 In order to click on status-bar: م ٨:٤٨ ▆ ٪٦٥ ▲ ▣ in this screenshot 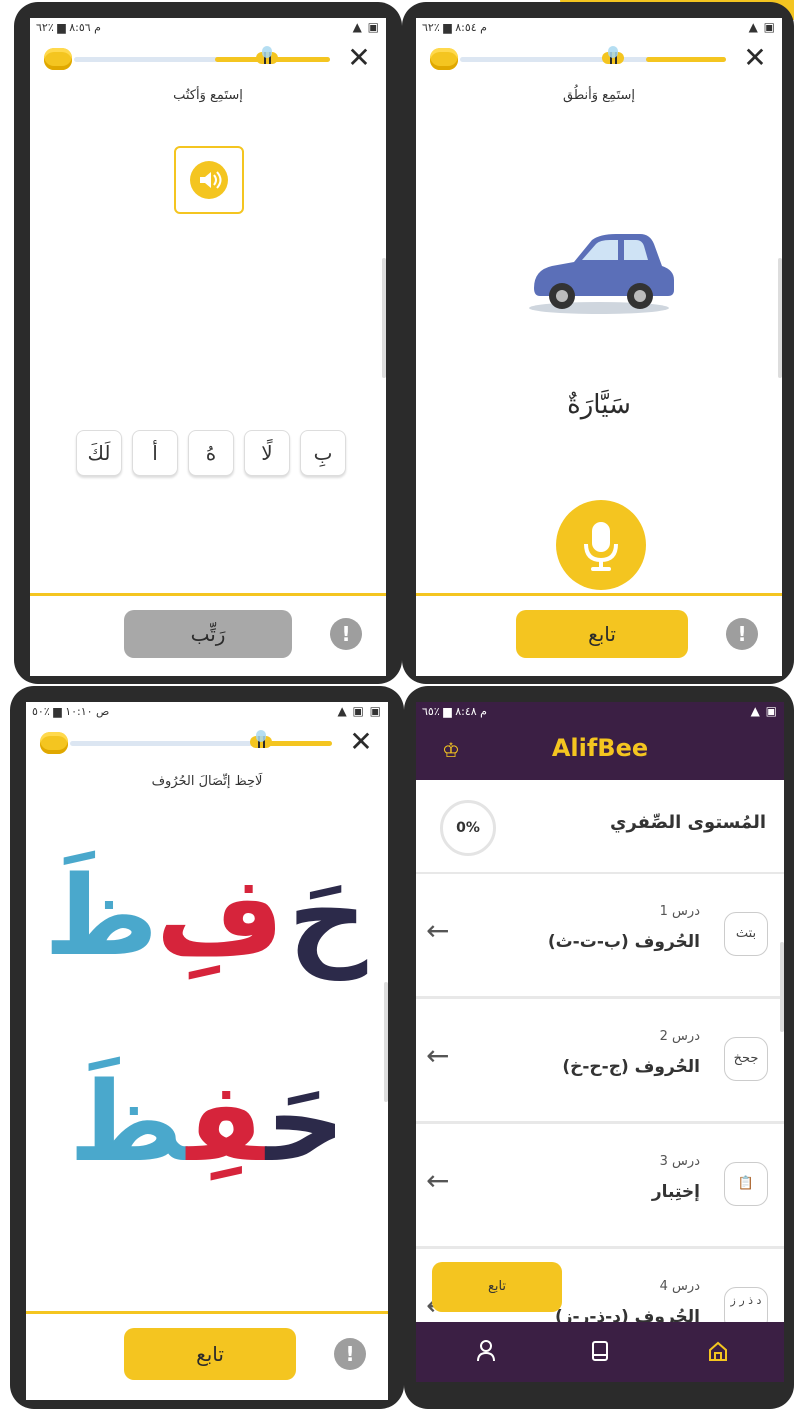, I will do `click(600, 712)`.